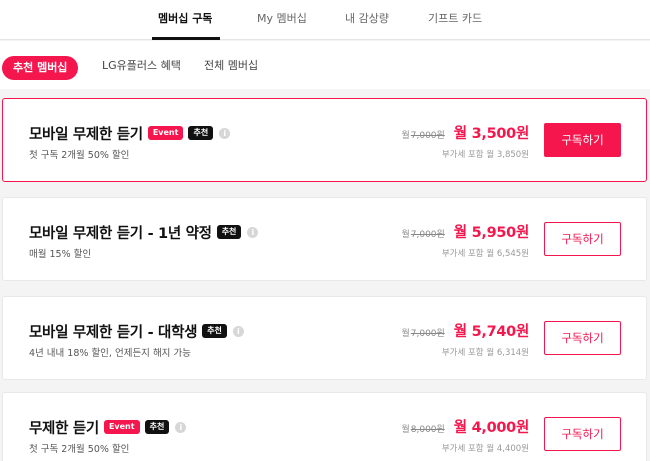 This screenshot has height=461, width=650. What do you see at coordinates (491, 134) in the screenshot?
I see `discounted-price: 월 3,500원` at bounding box center [491, 134].